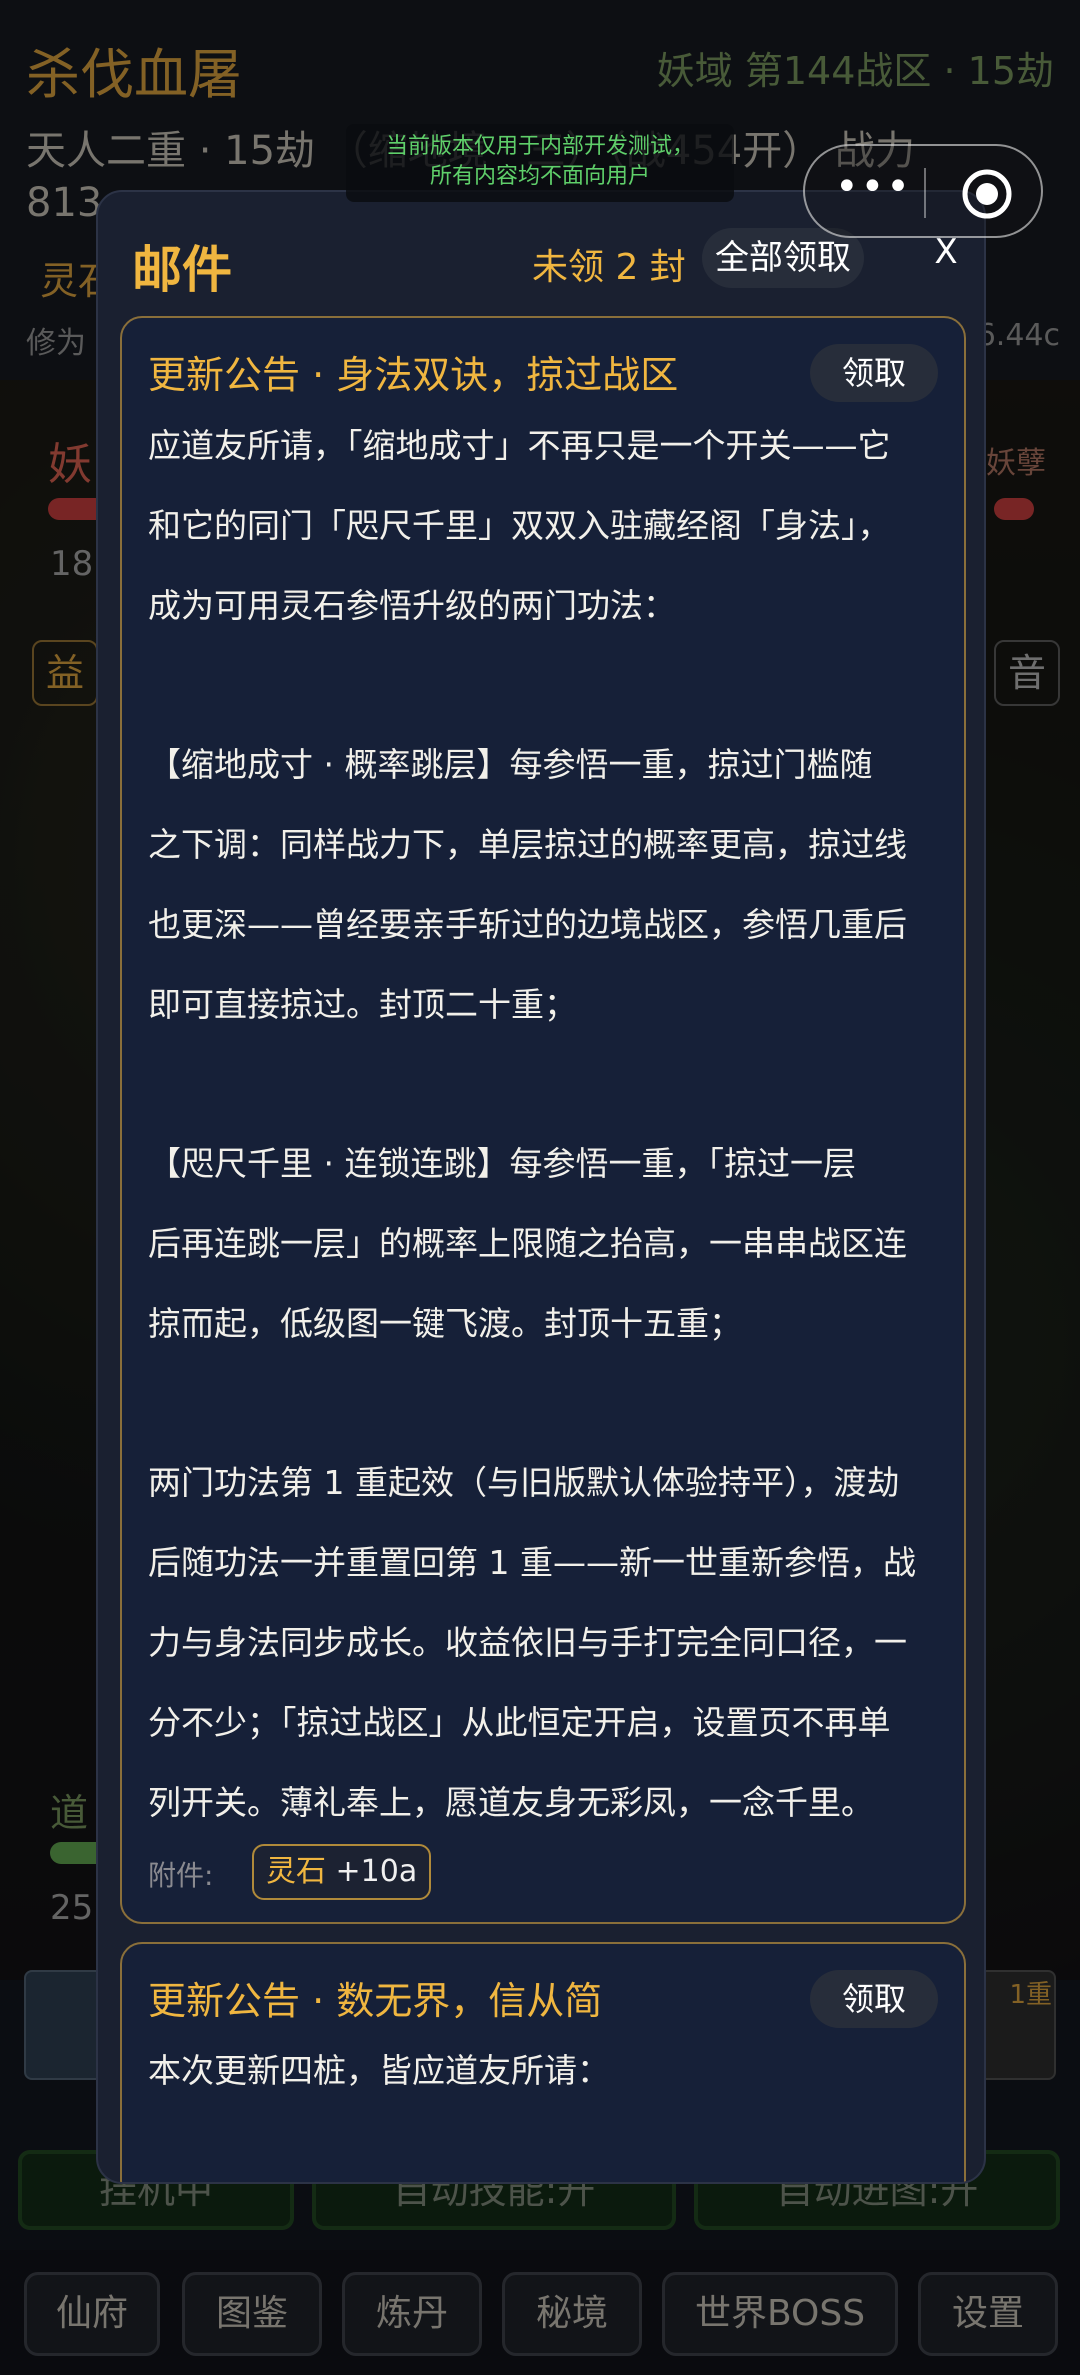  I want to click on attachment-label: 附件:, so click(181, 1875).